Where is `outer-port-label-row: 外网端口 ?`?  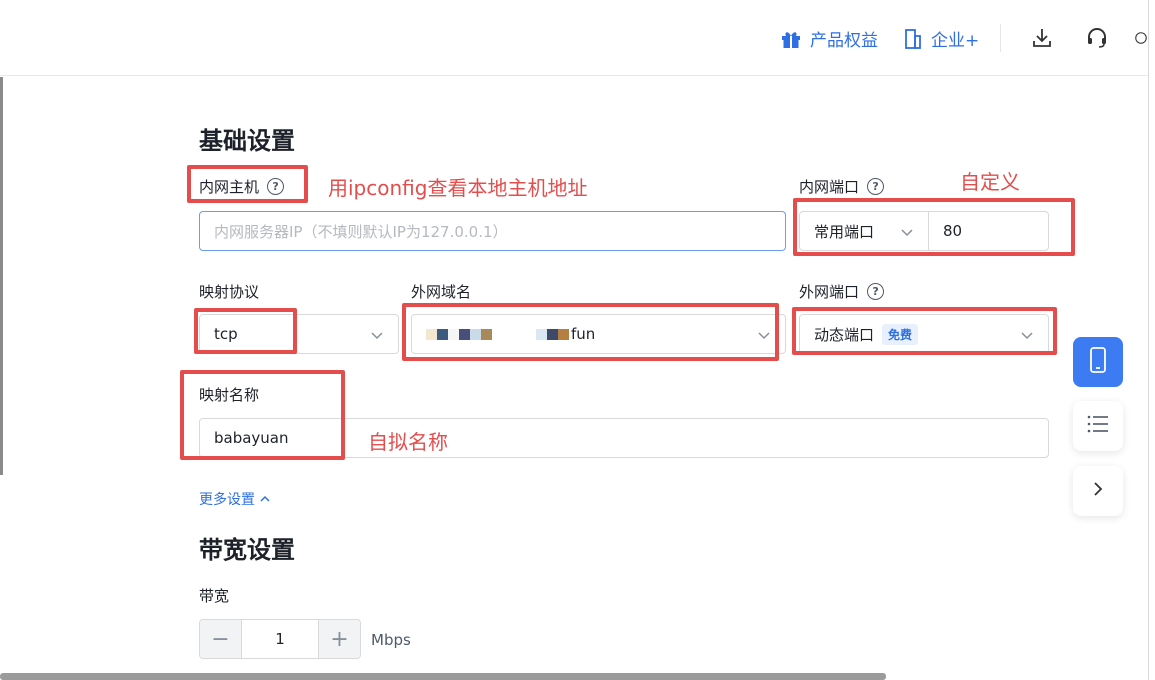 outer-port-label-row: 外网端口 ? is located at coordinates (842, 291).